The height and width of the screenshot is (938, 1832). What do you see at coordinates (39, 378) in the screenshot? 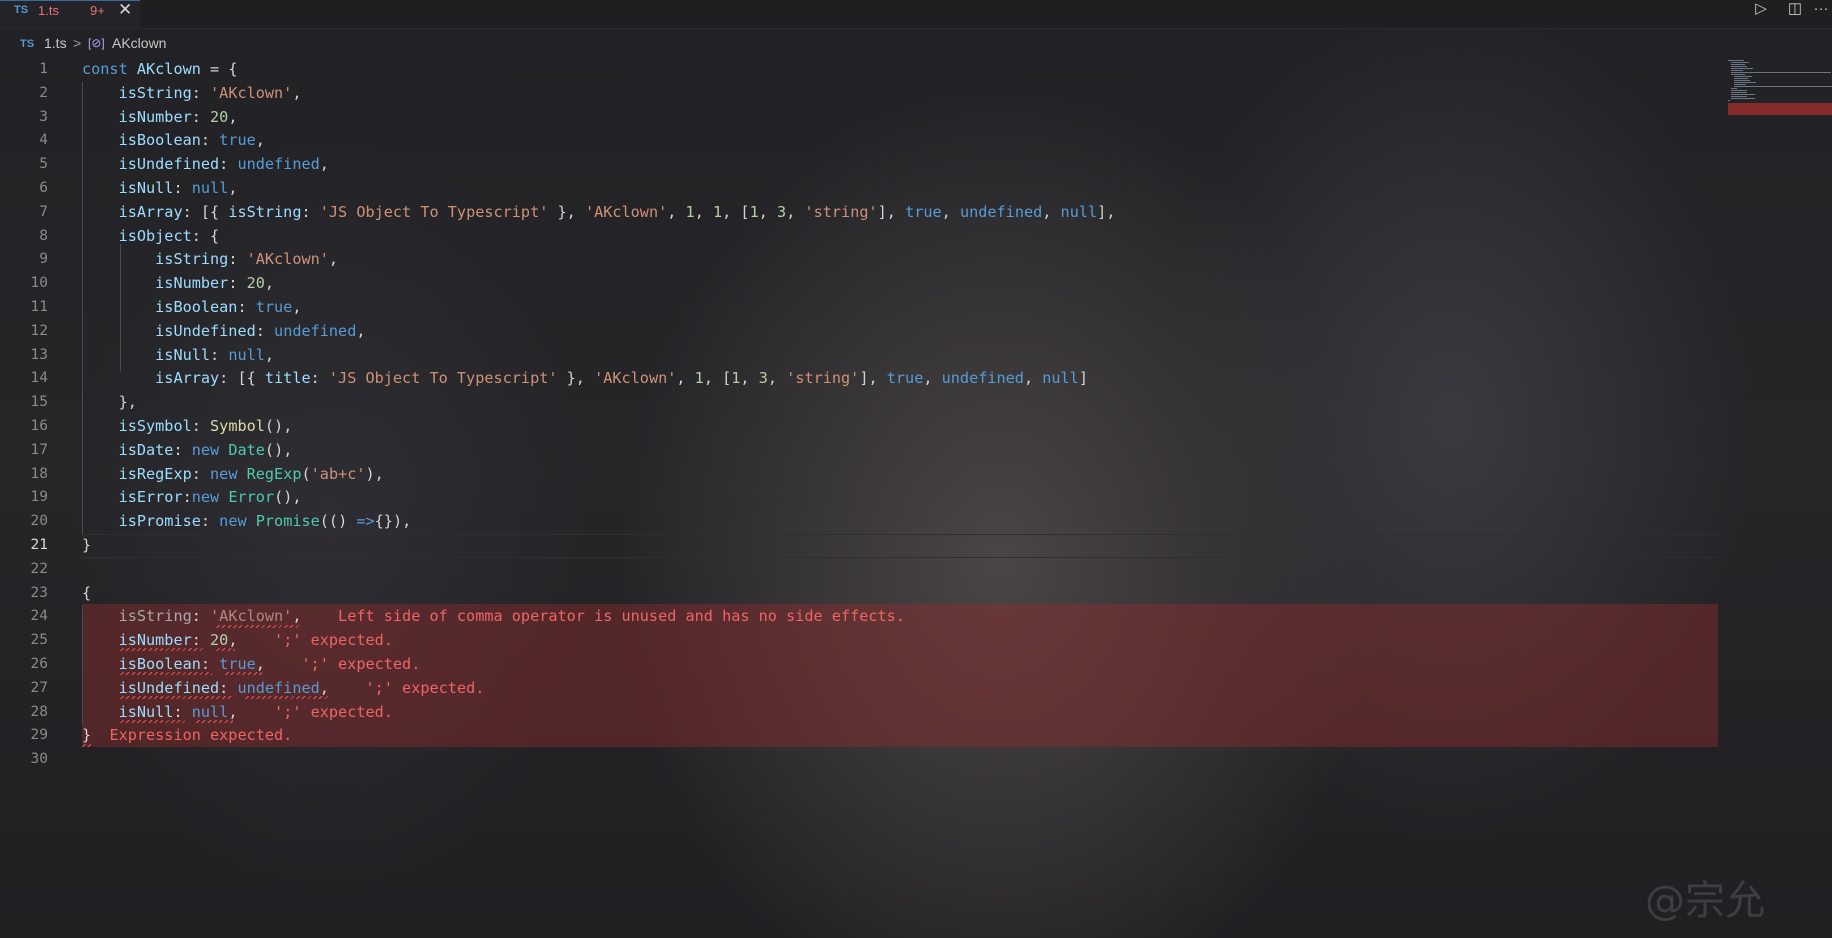
I see `line-number: 14` at bounding box center [39, 378].